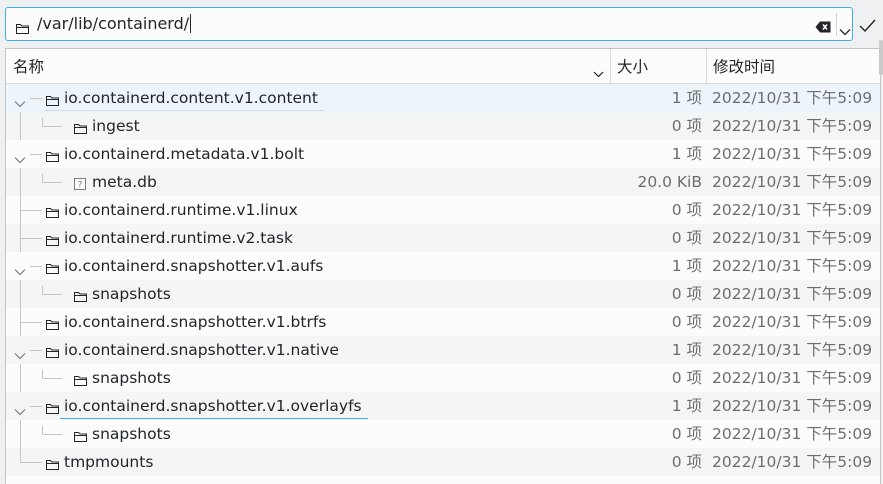 The width and height of the screenshot is (883, 484). Describe the element at coordinates (443, 66) in the screenshot. I see `column-header: 名称 大小 修改时间` at that location.